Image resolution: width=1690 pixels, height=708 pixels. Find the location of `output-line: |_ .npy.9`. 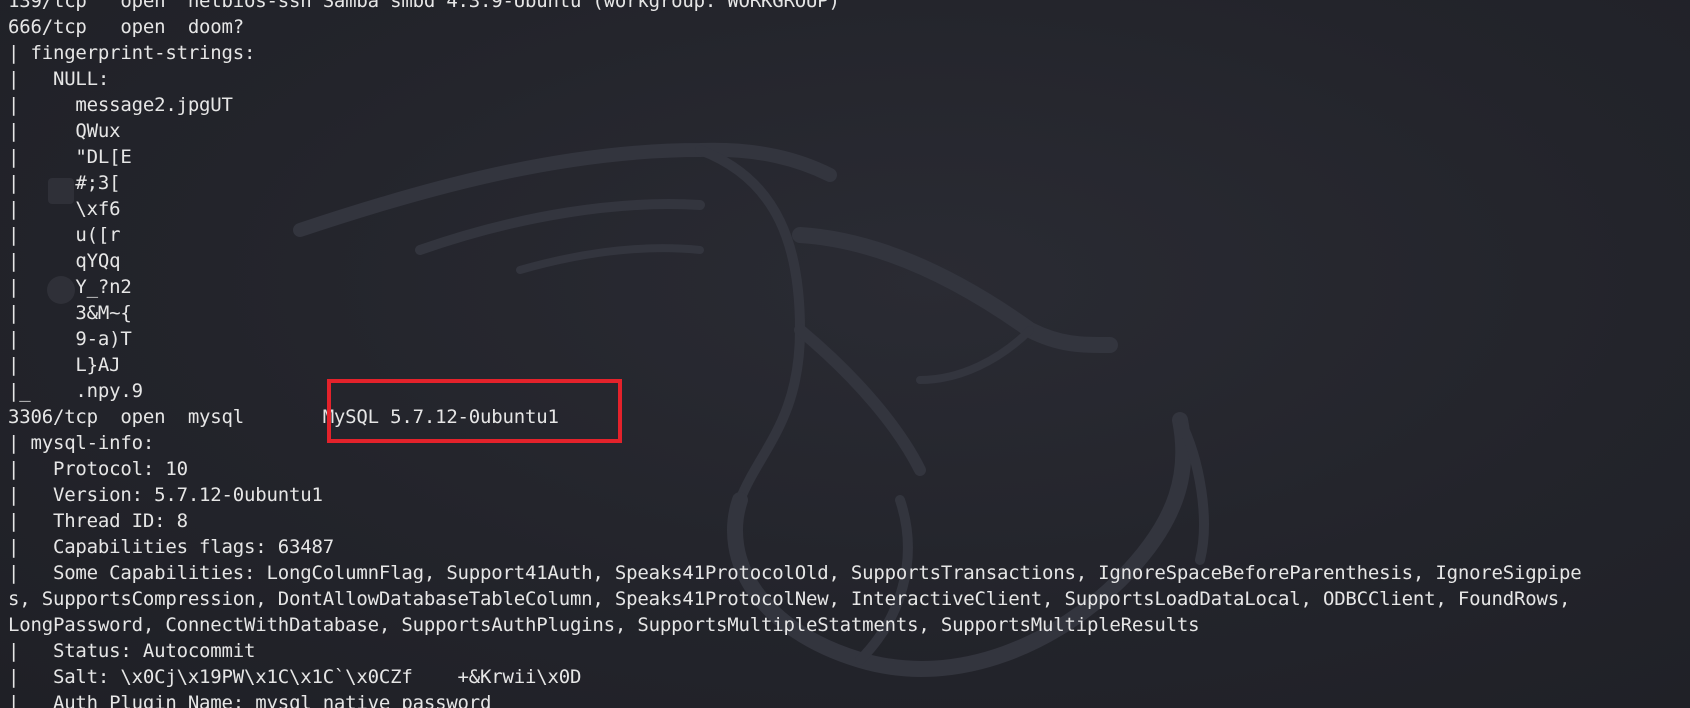

output-line: |_ .npy.9 is located at coordinates (75, 391).